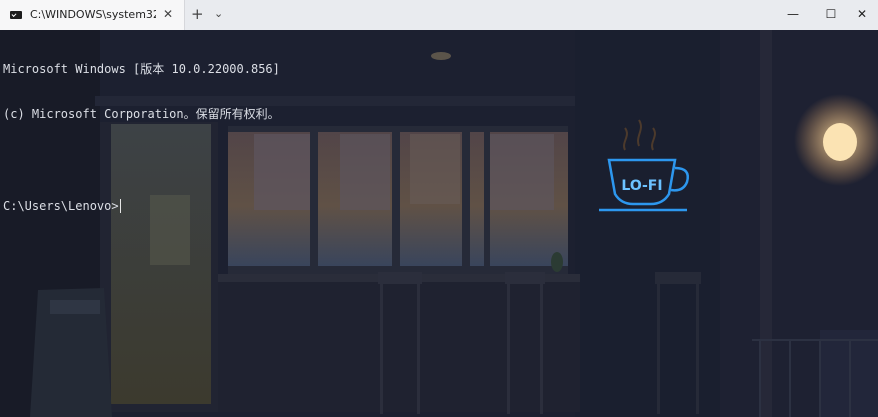 Image resolution: width=878 pixels, height=417 pixels. What do you see at coordinates (16, 15) in the screenshot?
I see `terminal-icon` at bounding box center [16, 15].